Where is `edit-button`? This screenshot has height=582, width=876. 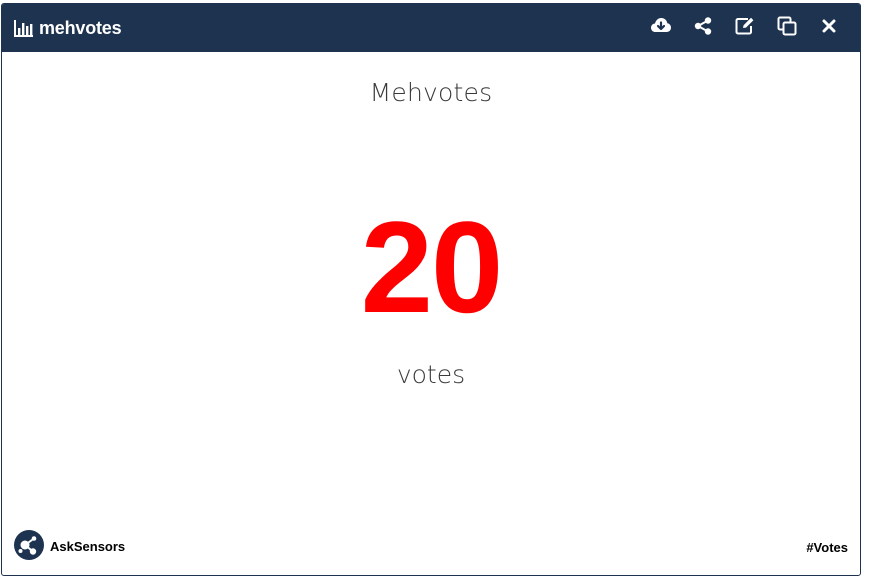
edit-button is located at coordinates (745, 28).